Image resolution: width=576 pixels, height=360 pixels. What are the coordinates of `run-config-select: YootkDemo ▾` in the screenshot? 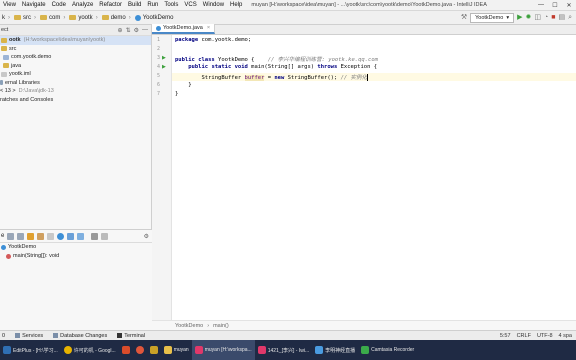 It's located at (492, 17).